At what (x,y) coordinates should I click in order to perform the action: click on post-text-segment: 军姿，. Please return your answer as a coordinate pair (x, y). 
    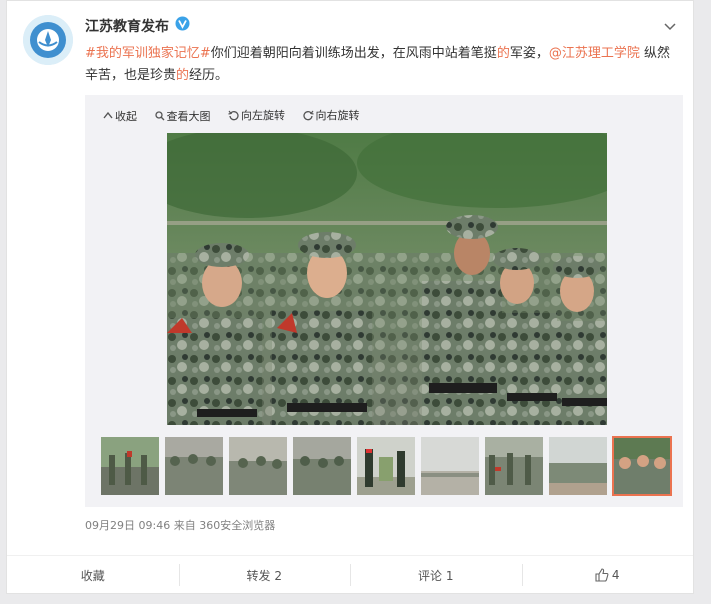
    Looking at the image, I should click on (529, 53).